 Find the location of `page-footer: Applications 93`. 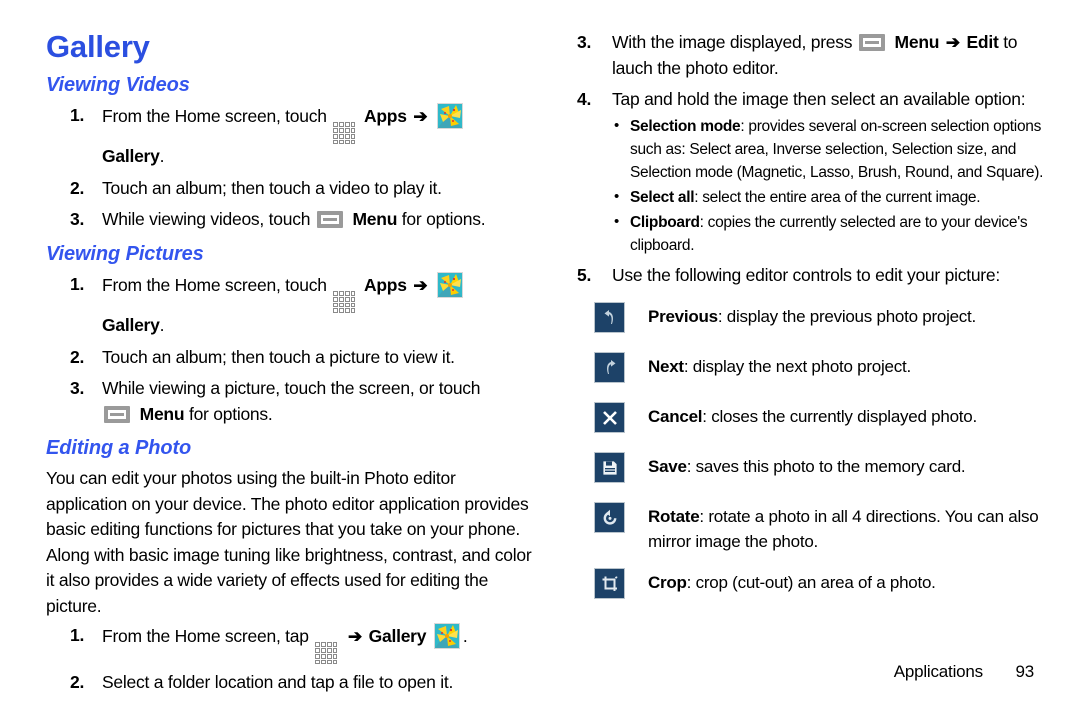

page-footer: Applications 93 is located at coordinates (964, 672).